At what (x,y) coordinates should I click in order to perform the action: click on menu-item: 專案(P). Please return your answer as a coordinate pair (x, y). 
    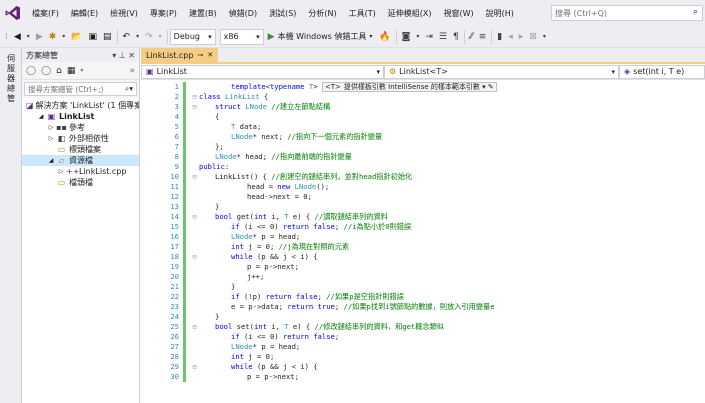
    Looking at the image, I should click on (163, 13).